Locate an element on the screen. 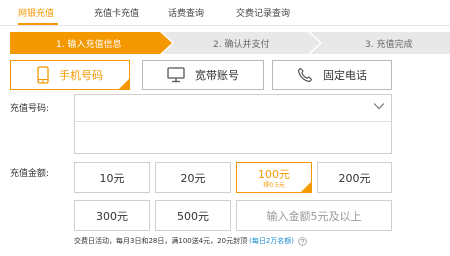 The height and width of the screenshot is (256, 450). amount-label: 充值金额: is located at coordinates (30, 174).